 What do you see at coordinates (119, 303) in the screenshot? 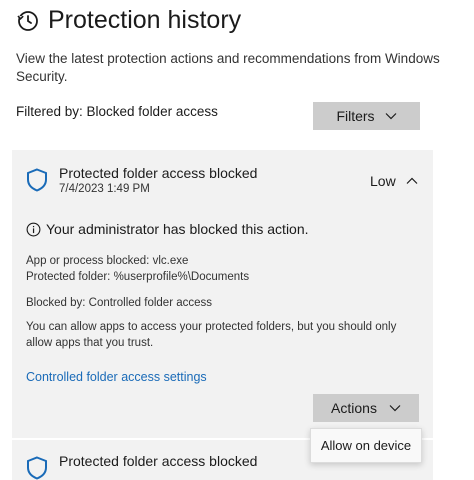
I see `blocked-by: Blocked by: Controlled folder access` at bounding box center [119, 303].